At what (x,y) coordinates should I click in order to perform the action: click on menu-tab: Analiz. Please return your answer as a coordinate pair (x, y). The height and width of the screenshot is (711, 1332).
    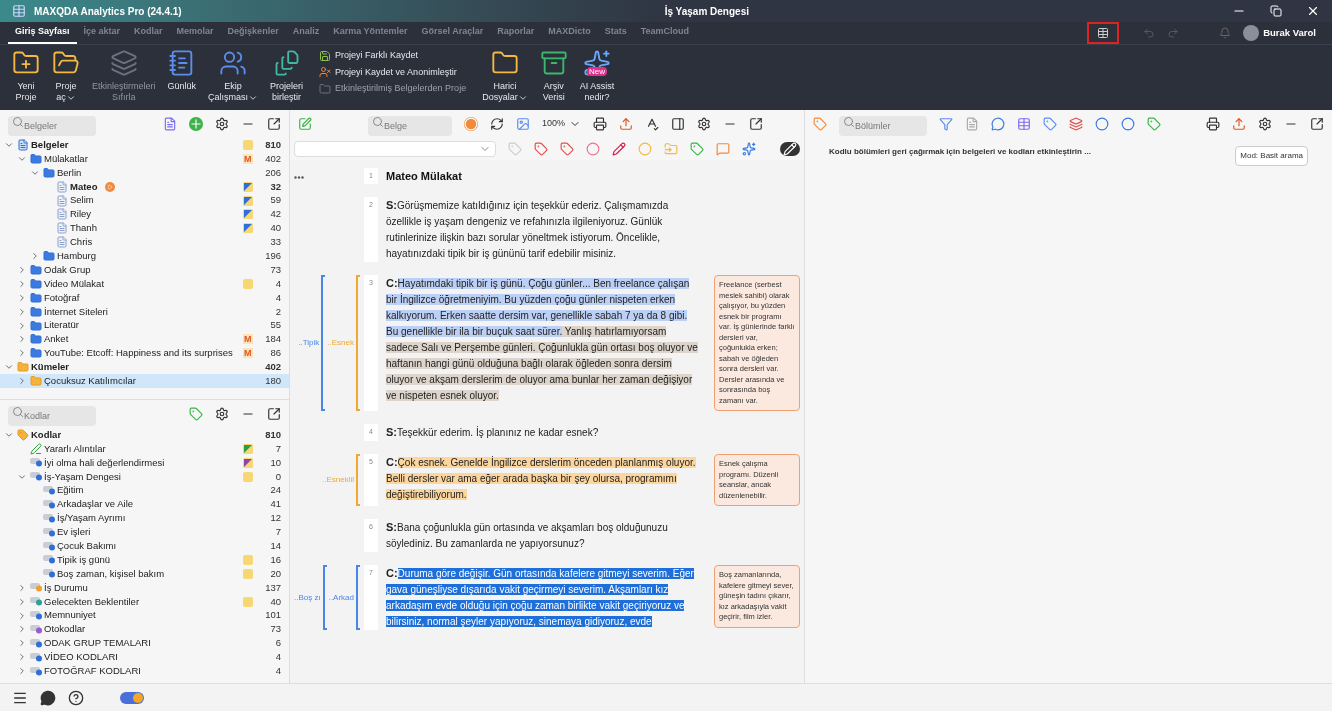
    Looking at the image, I should click on (306, 33).